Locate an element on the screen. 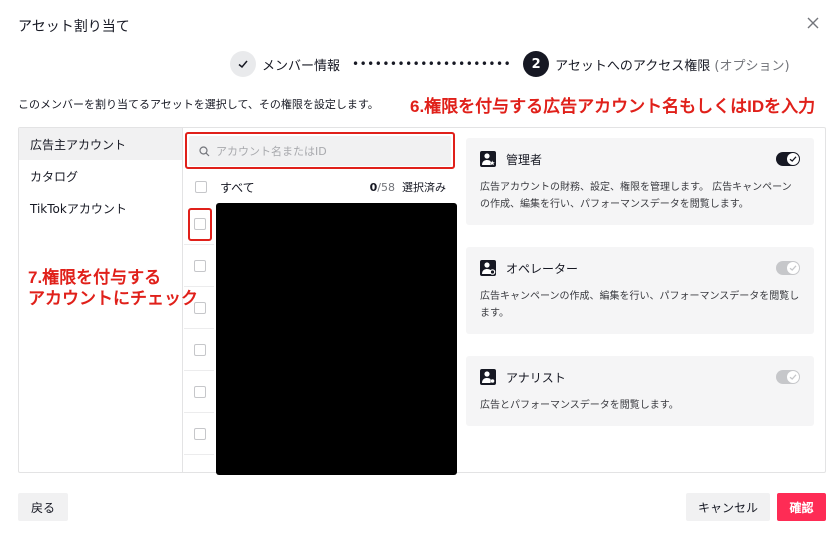 The image size is (840, 537). step-2-label: アセットへのアクセス権限 (オプション) is located at coordinates (672, 64).